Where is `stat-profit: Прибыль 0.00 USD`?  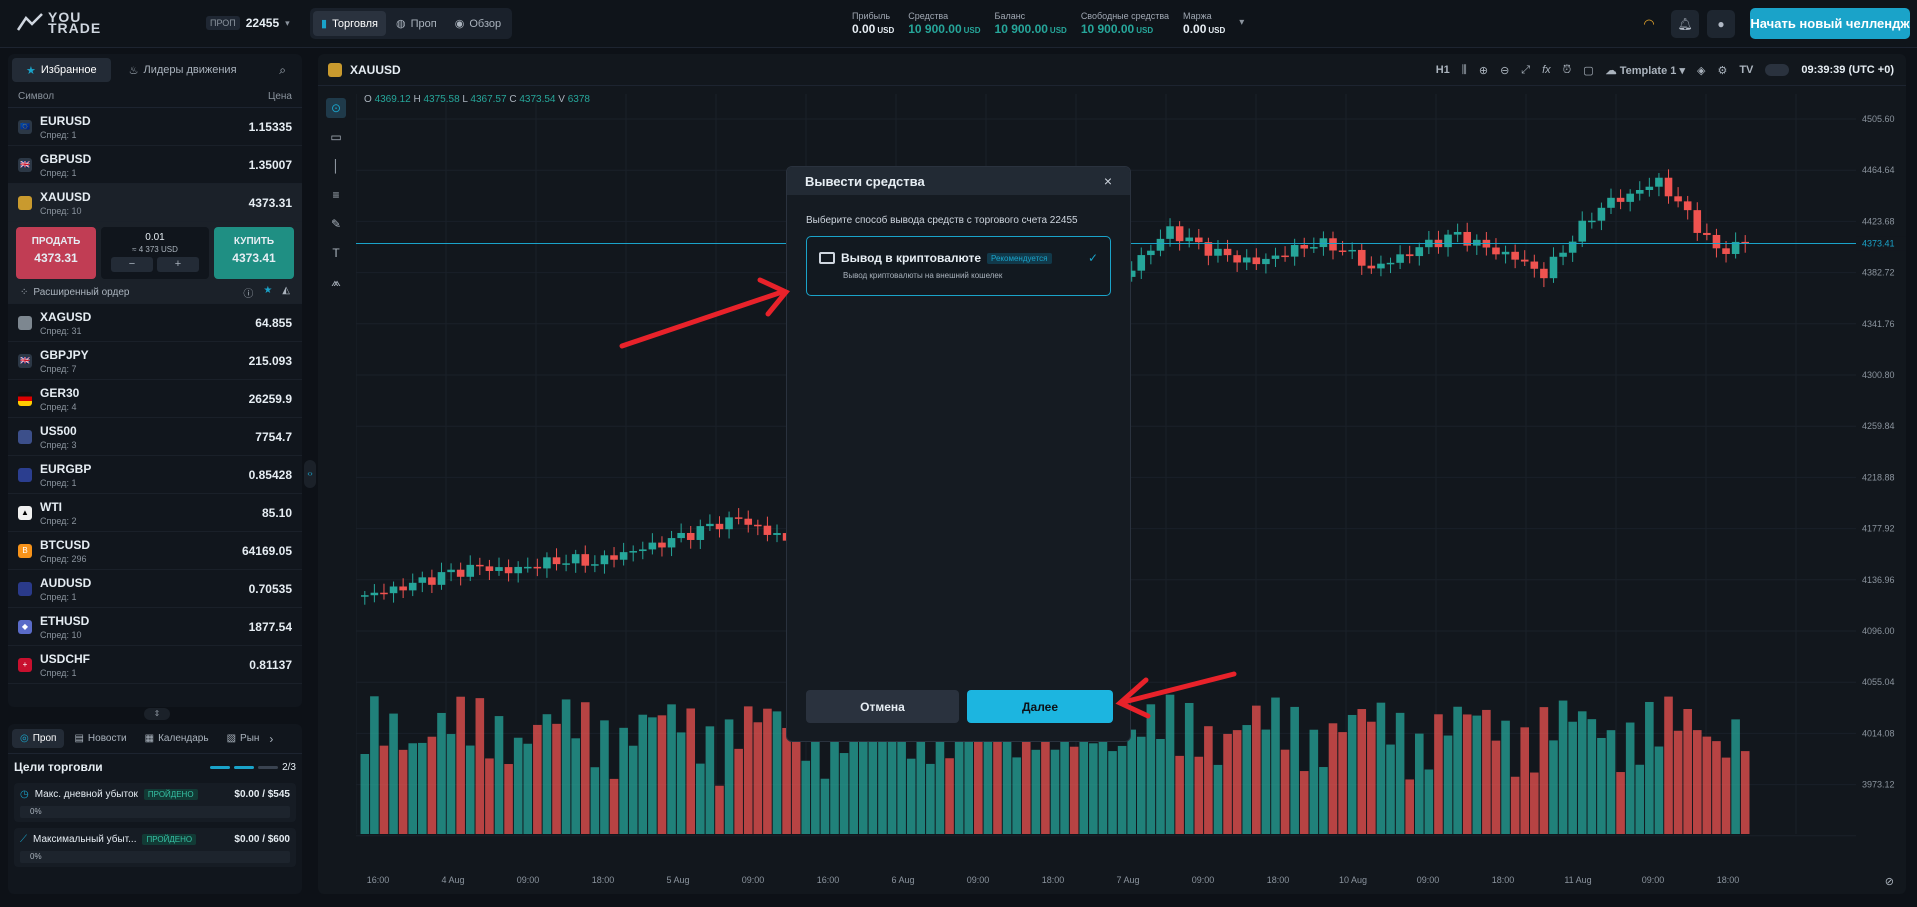 stat-profit: Прибыль 0.00 USD is located at coordinates (873, 23).